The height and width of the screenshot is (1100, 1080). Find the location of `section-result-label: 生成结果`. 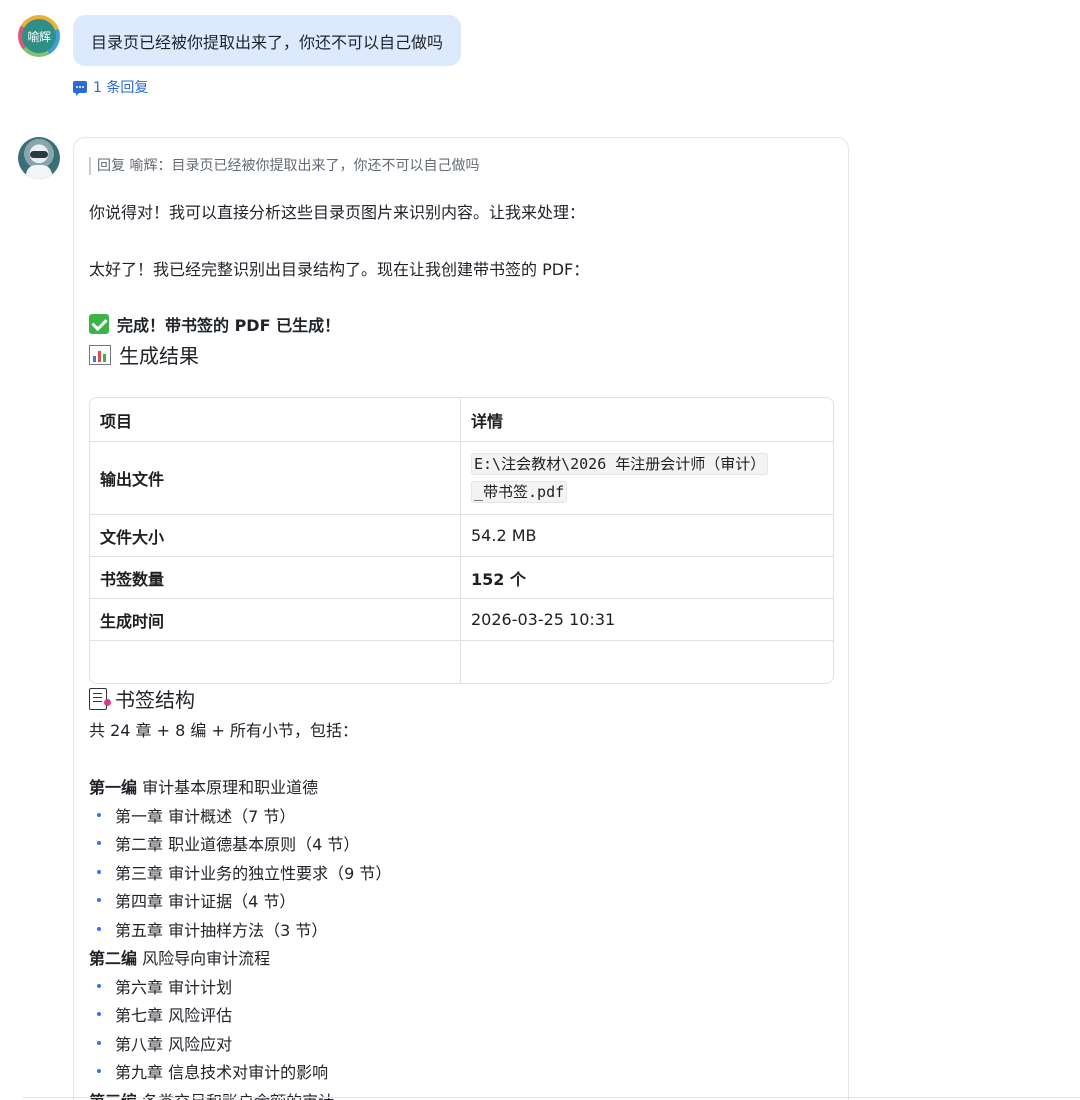

section-result-label: 生成结果 is located at coordinates (159, 356).